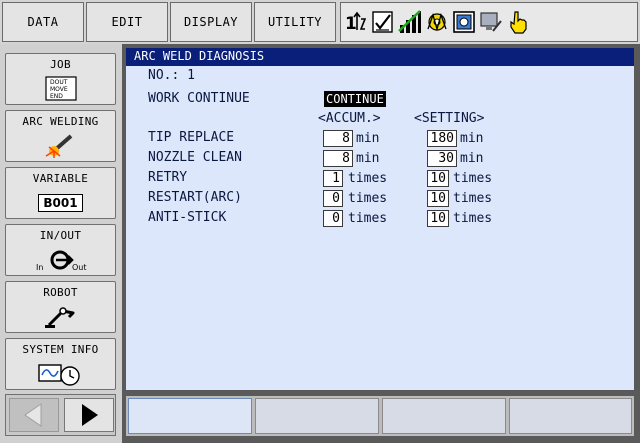 The width and height of the screenshot is (640, 443). What do you see at coordinates (60, 415) in the screenshot?
I see `page-navigation` at bounding box center [60, 415].